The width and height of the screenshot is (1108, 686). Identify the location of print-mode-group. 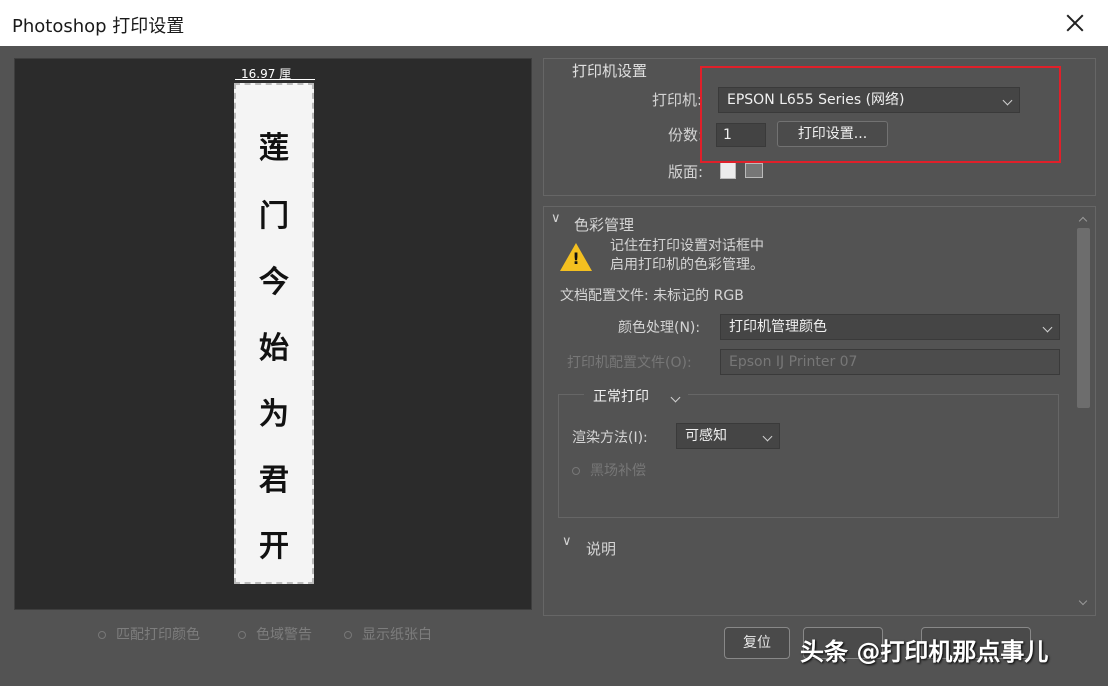
(808, 456).